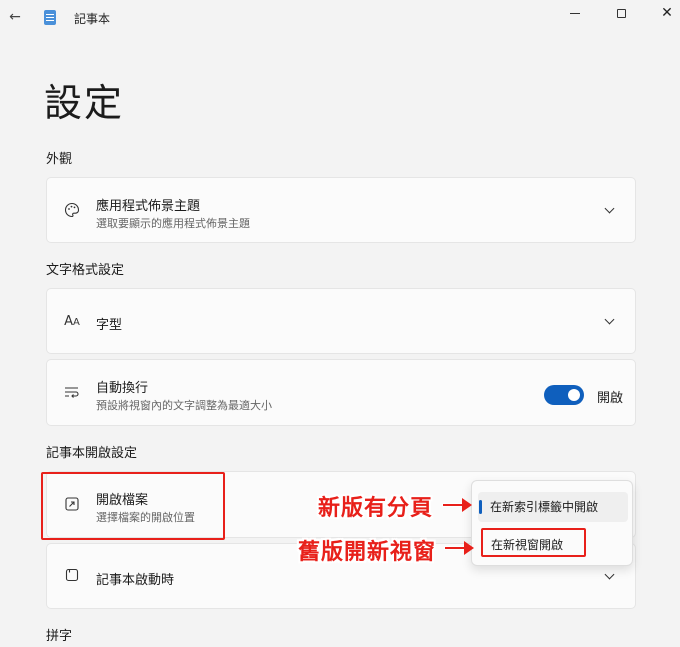 Image resolution: width=680 pixels, height=647 pixels. Describe the element at coordinates (341, 321) in the screenshot. I see `font-card: AA 字型` at that location.